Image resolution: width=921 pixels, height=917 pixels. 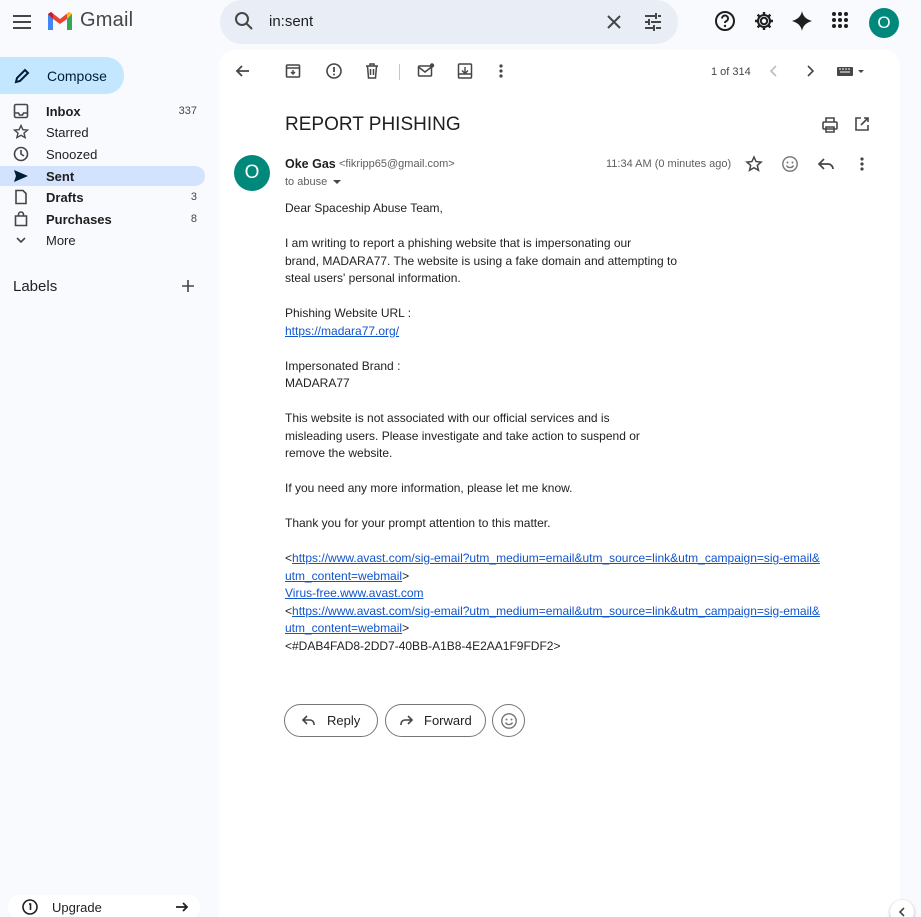 I want to click on main-menu-button, so click(x=22, y=22).